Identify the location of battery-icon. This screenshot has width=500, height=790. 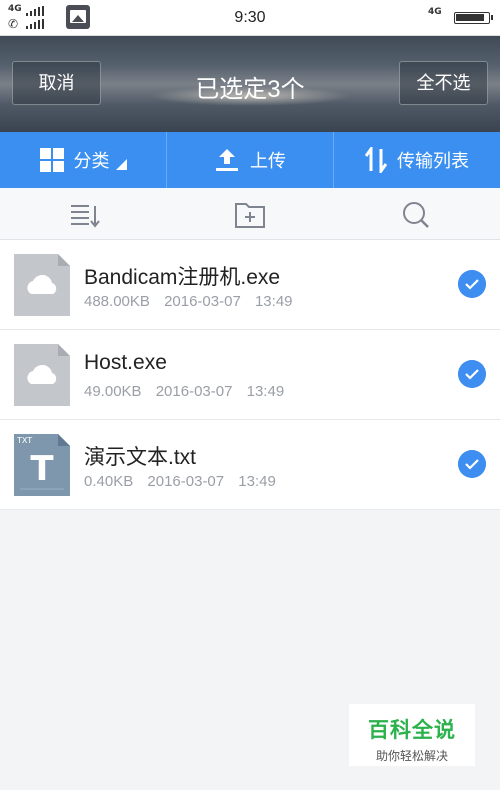
(473, 18).